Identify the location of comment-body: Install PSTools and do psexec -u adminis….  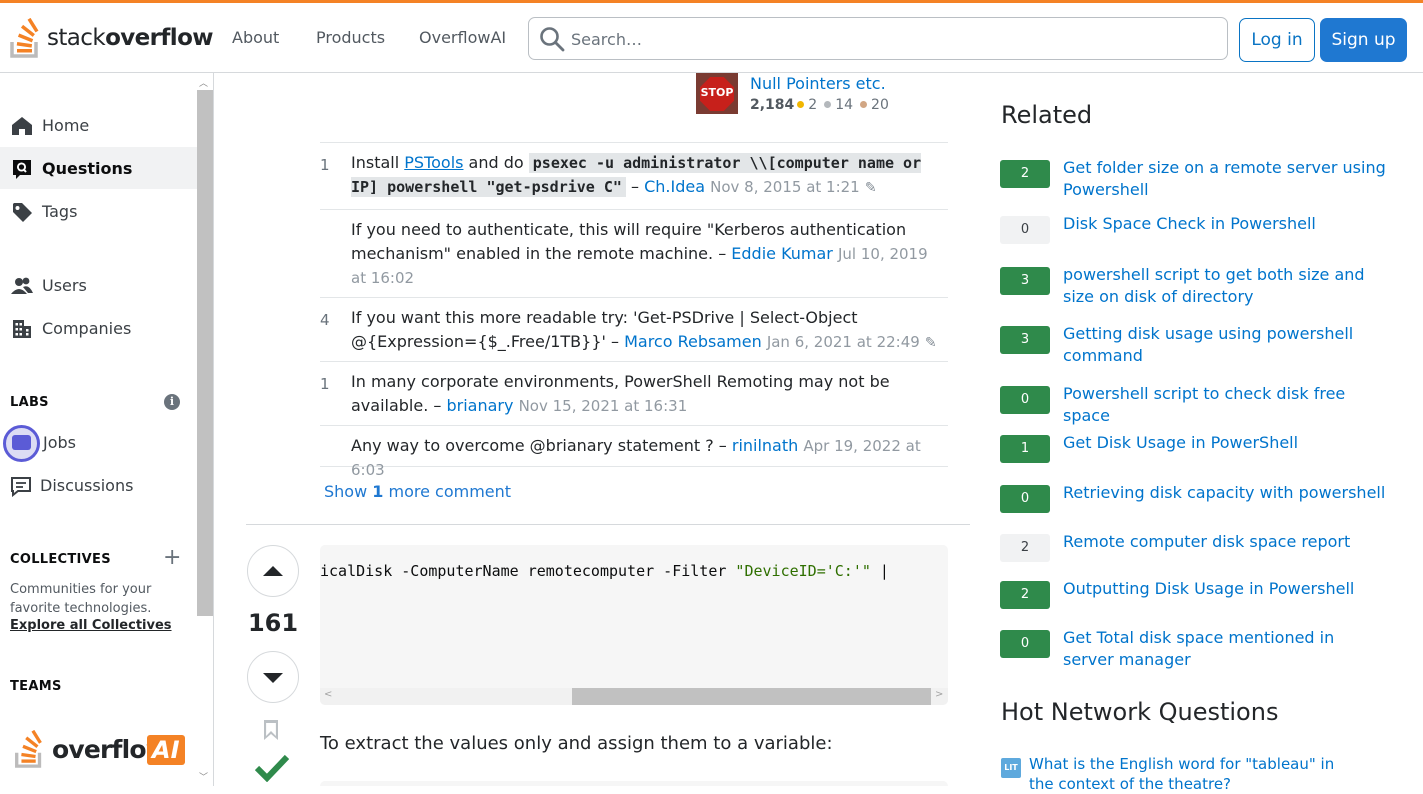
(646, 175).